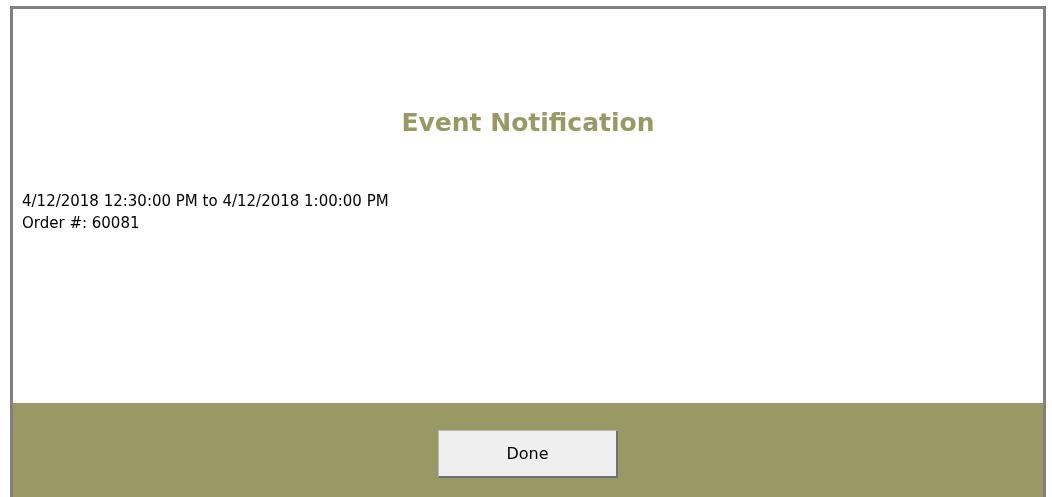 The image size is (1052, 497). Describe the element at coordinates (206, 201) in the screenshot. I see `message-line: 4/12/2018 12:30:00 PM to 4/12/2018 1:00:00 PM` at that location.